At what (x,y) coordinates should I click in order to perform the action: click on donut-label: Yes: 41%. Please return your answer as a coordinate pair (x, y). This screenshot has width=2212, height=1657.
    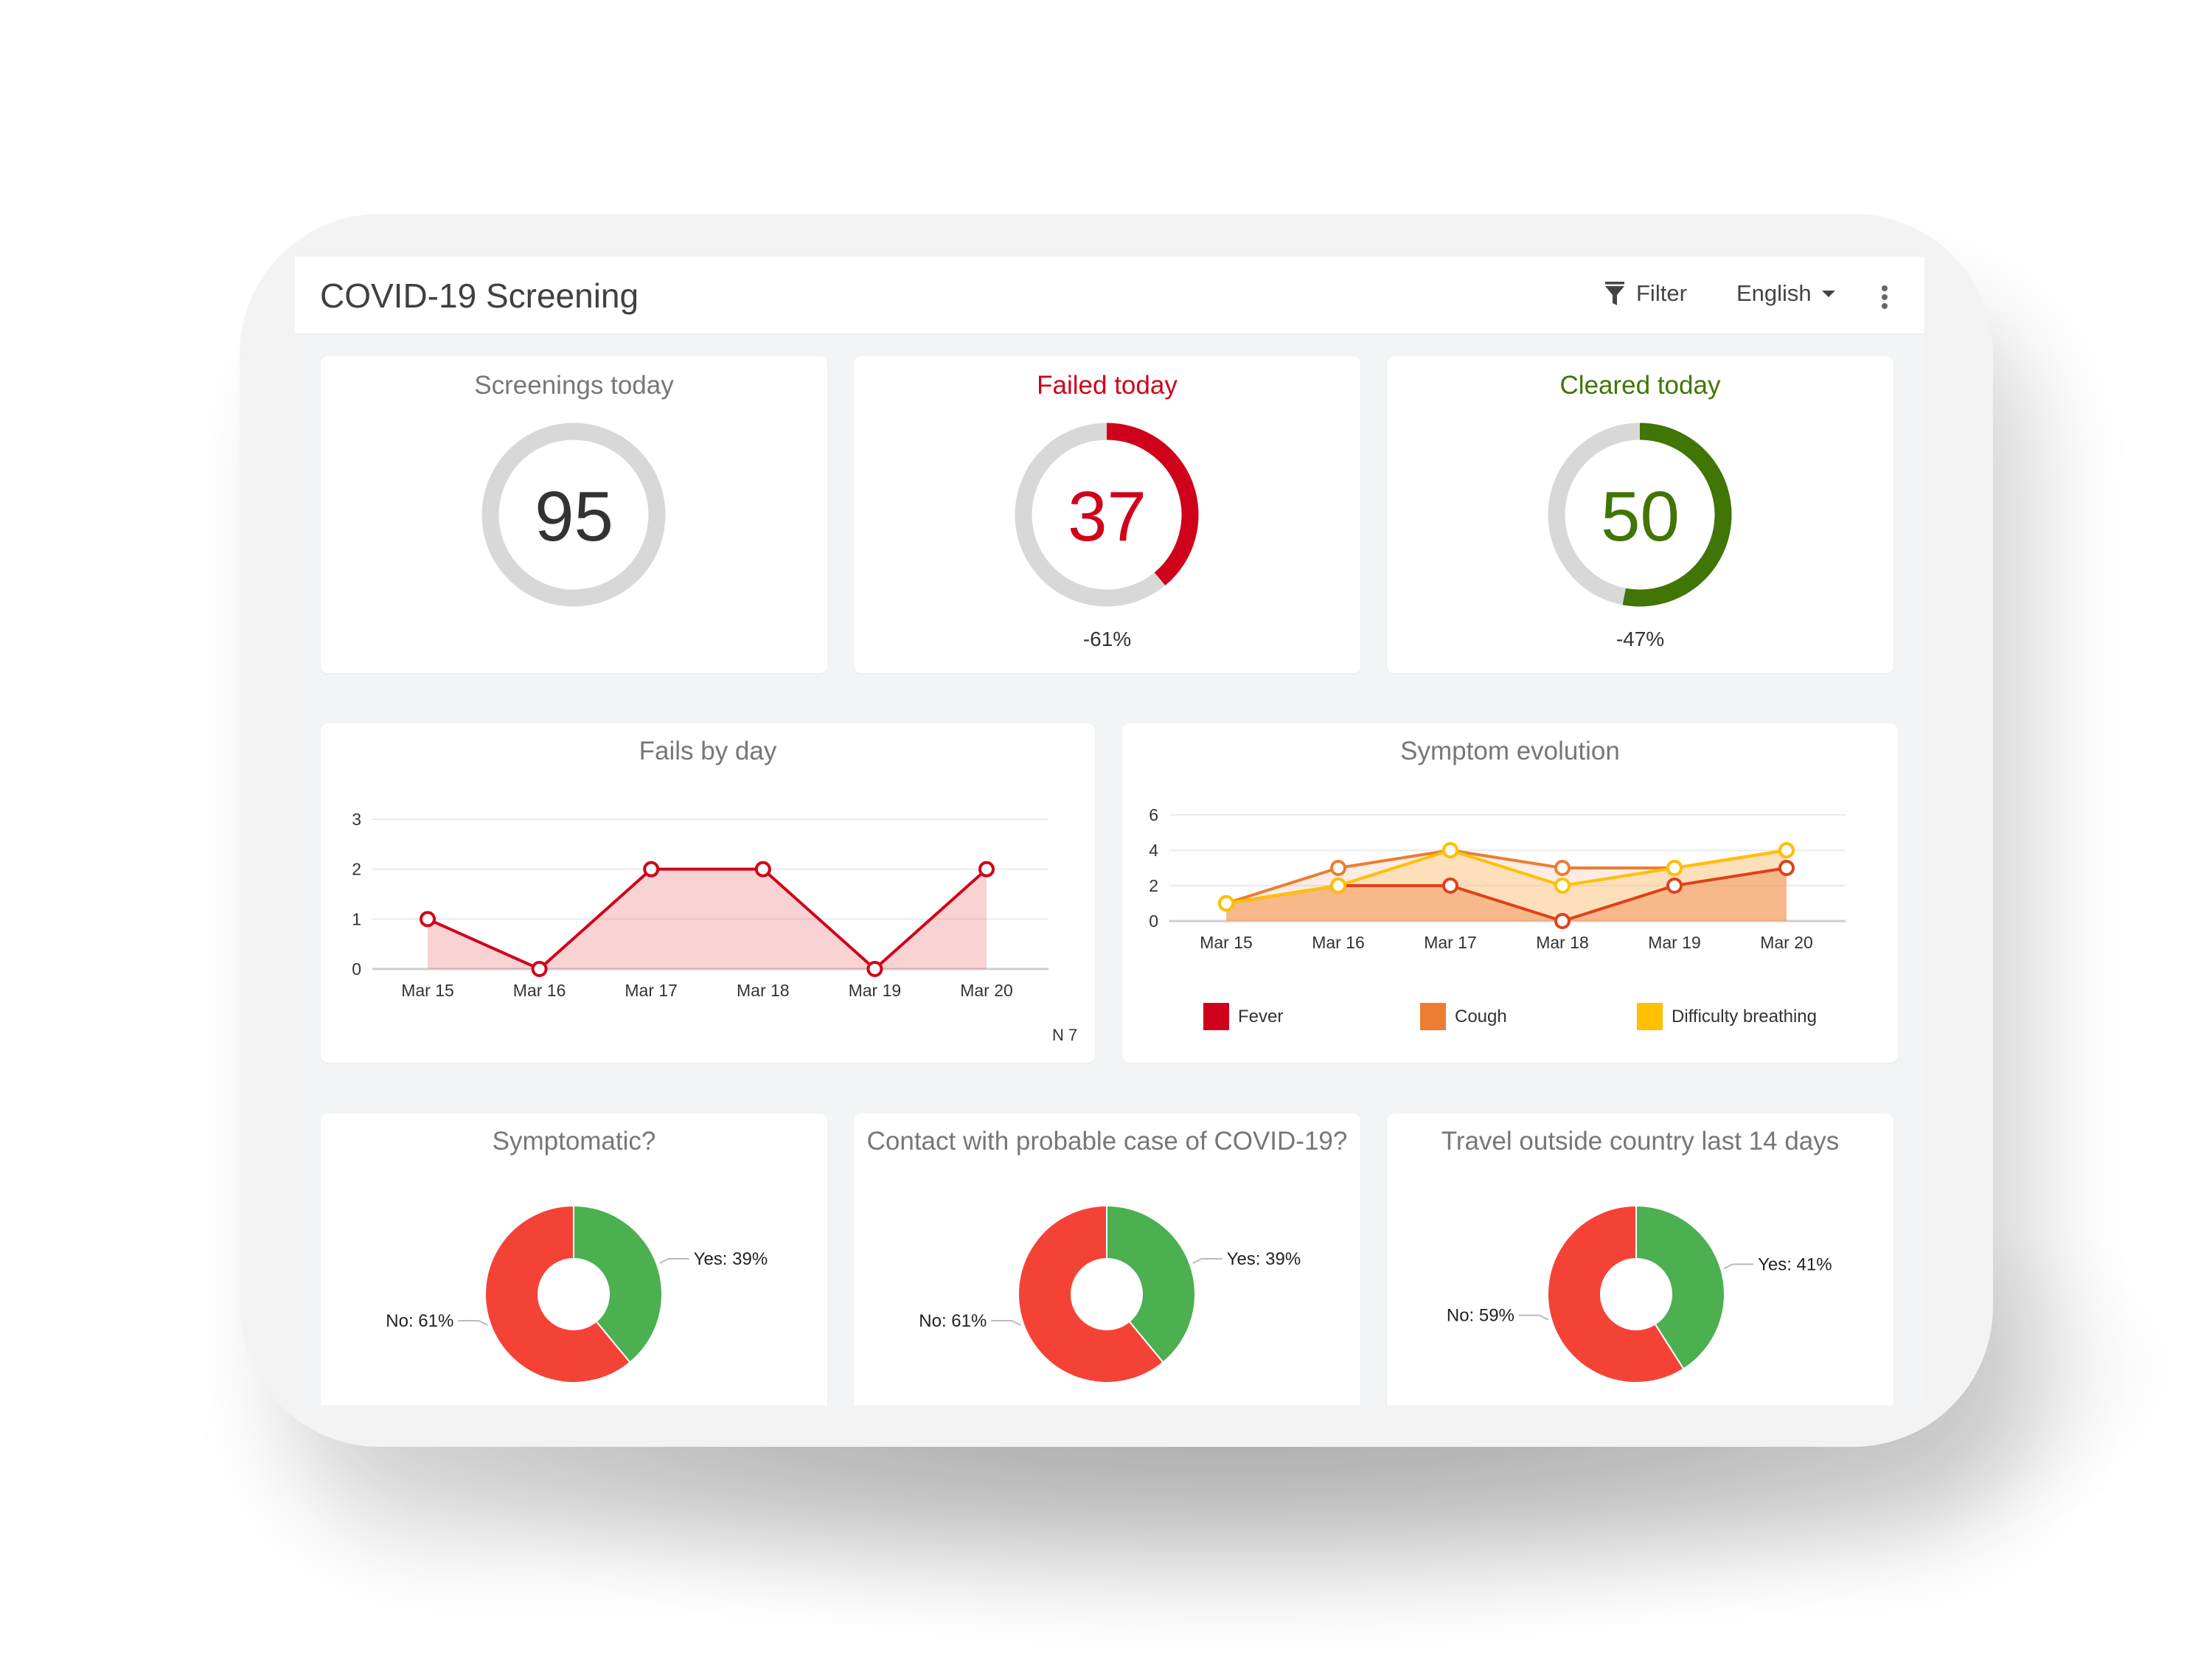
    Looking at the image, I should click on (1795, 1264).